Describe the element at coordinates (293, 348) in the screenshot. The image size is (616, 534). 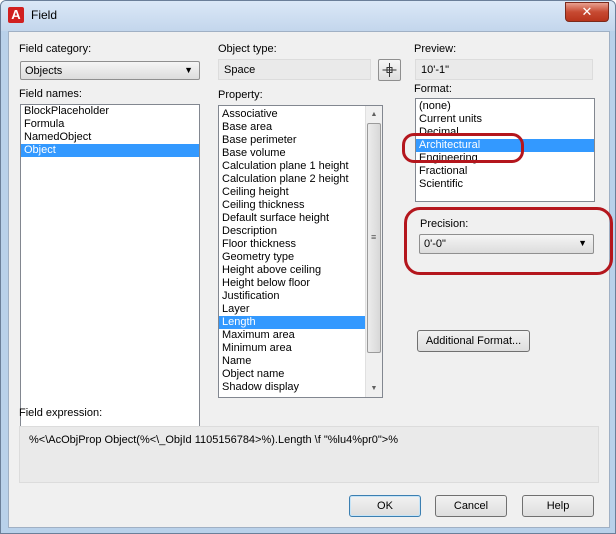
I see `list-item: Minimum area` at that location.